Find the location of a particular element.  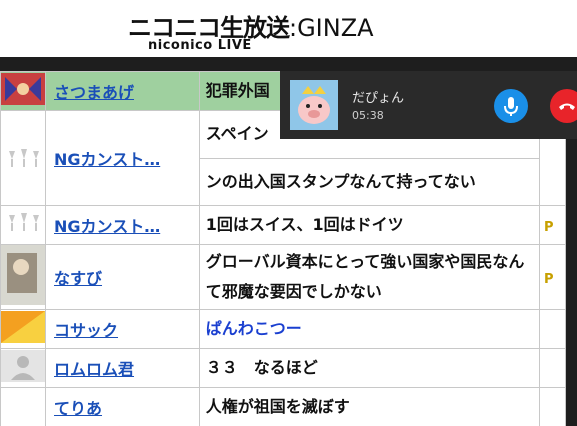

caller-avatar is located at coordinates (314, 105).